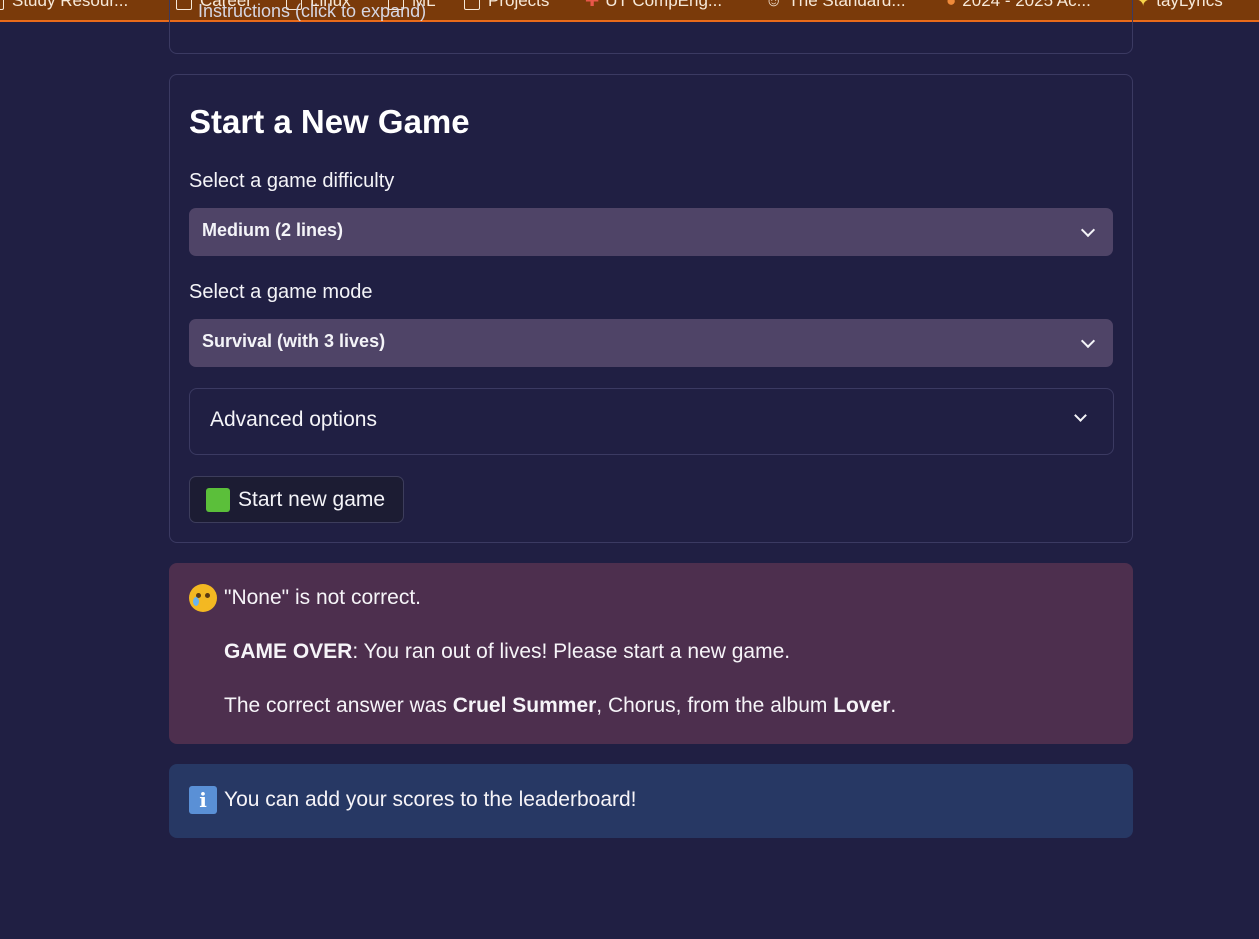 This screenshot has width=1259, height=939. What do you see at coordinates (524, 705) in the screenshot?
I see `answer-song: Cruel Summer` at bounding box center [524, 705].